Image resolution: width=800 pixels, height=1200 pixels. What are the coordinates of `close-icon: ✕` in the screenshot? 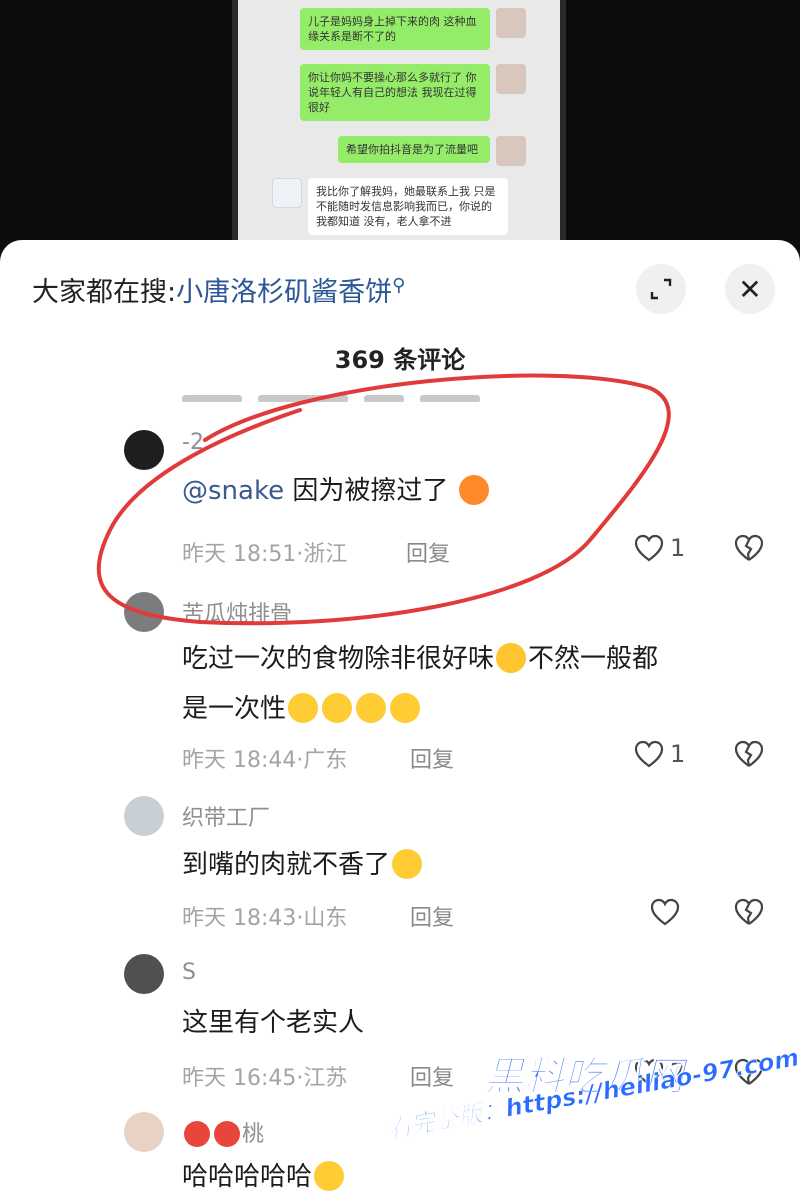 It's located at (750, 289).